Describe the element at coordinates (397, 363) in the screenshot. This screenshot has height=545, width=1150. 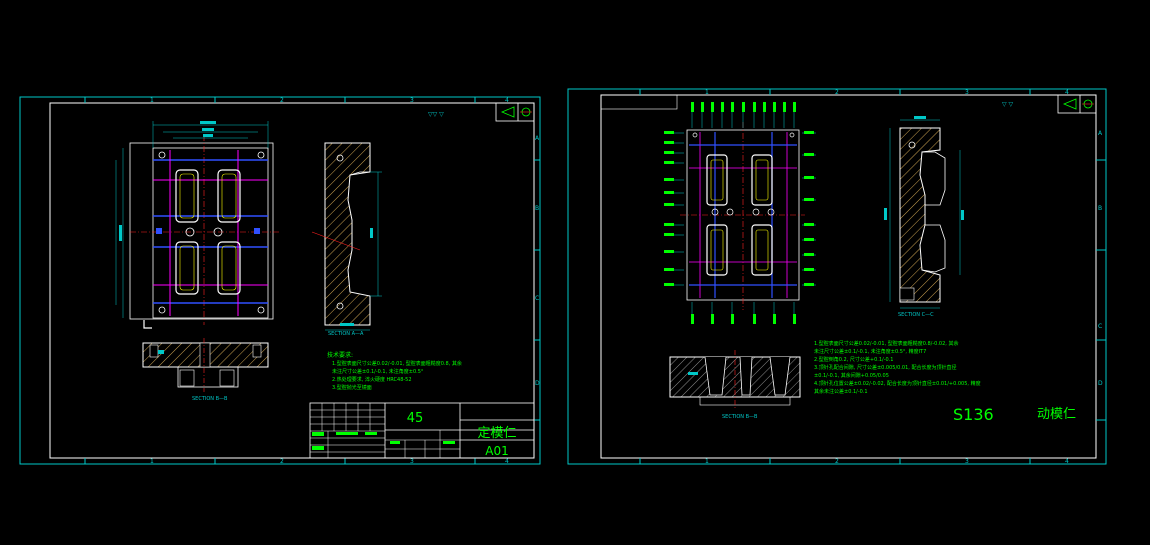
I see `note-line: 1.型腔表面尺寸公差0.02/-0.01, 型腔表面粗糙度0.8, 其余` at that location.